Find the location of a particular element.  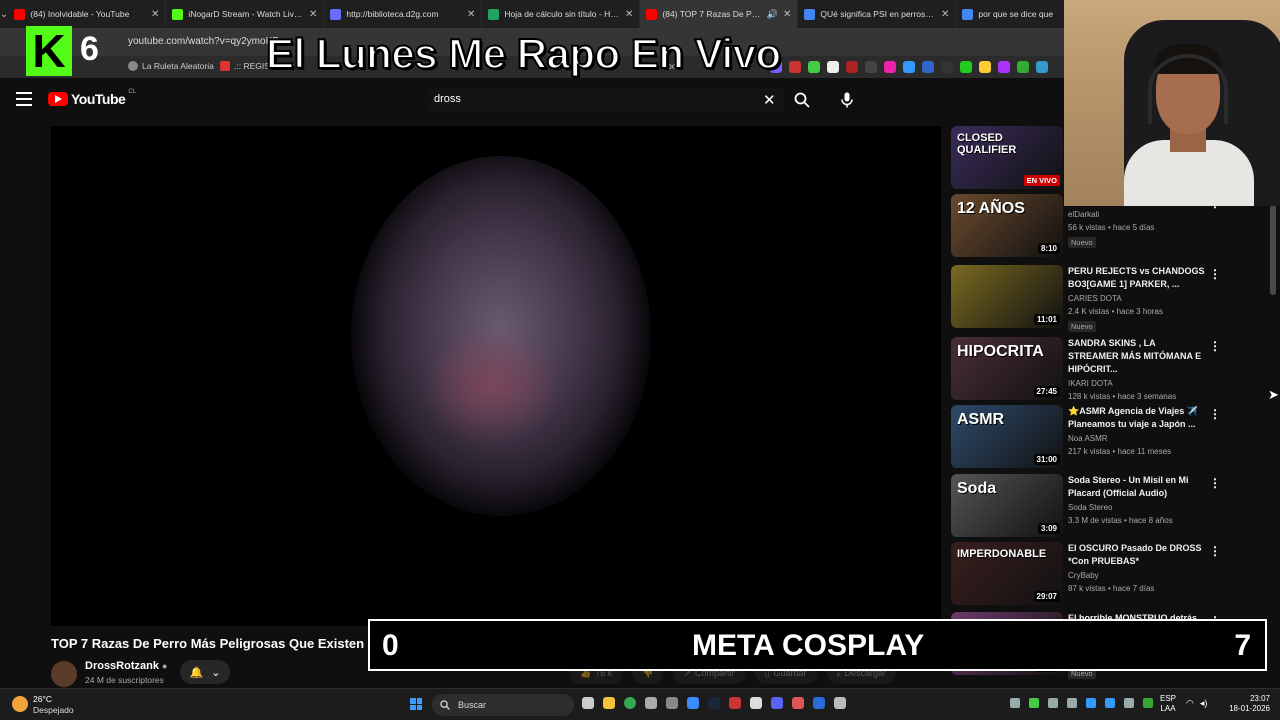

country-code: CL is located at coordinates (132, 92).